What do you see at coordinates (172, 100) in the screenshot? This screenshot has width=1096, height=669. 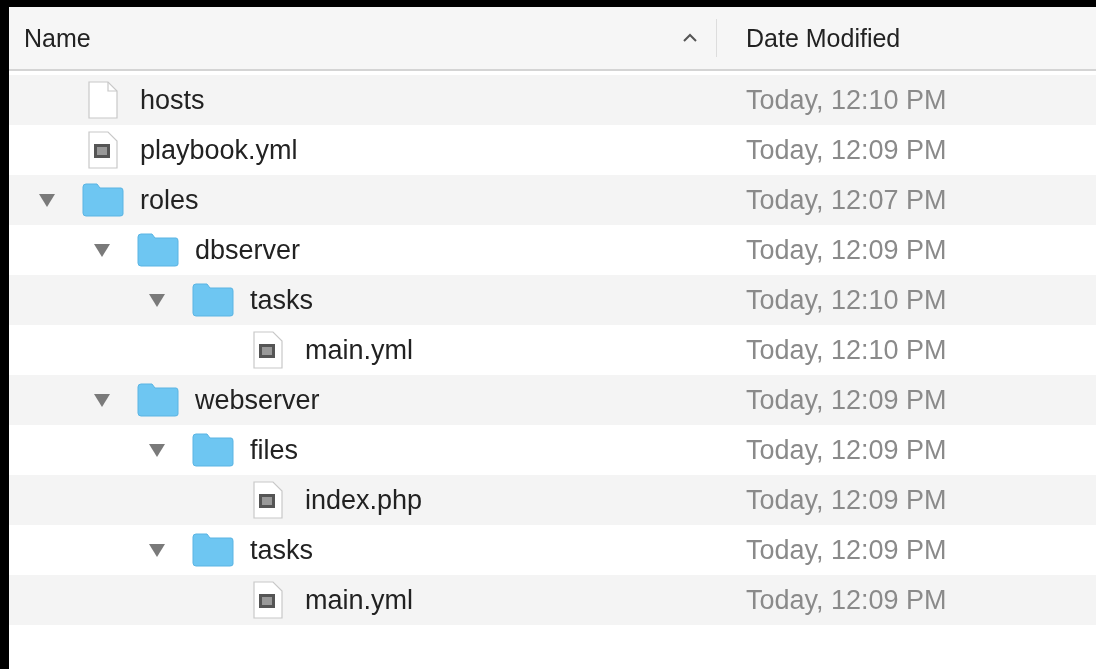 I see `file-name: hosts` at bounding box center [172, 100].